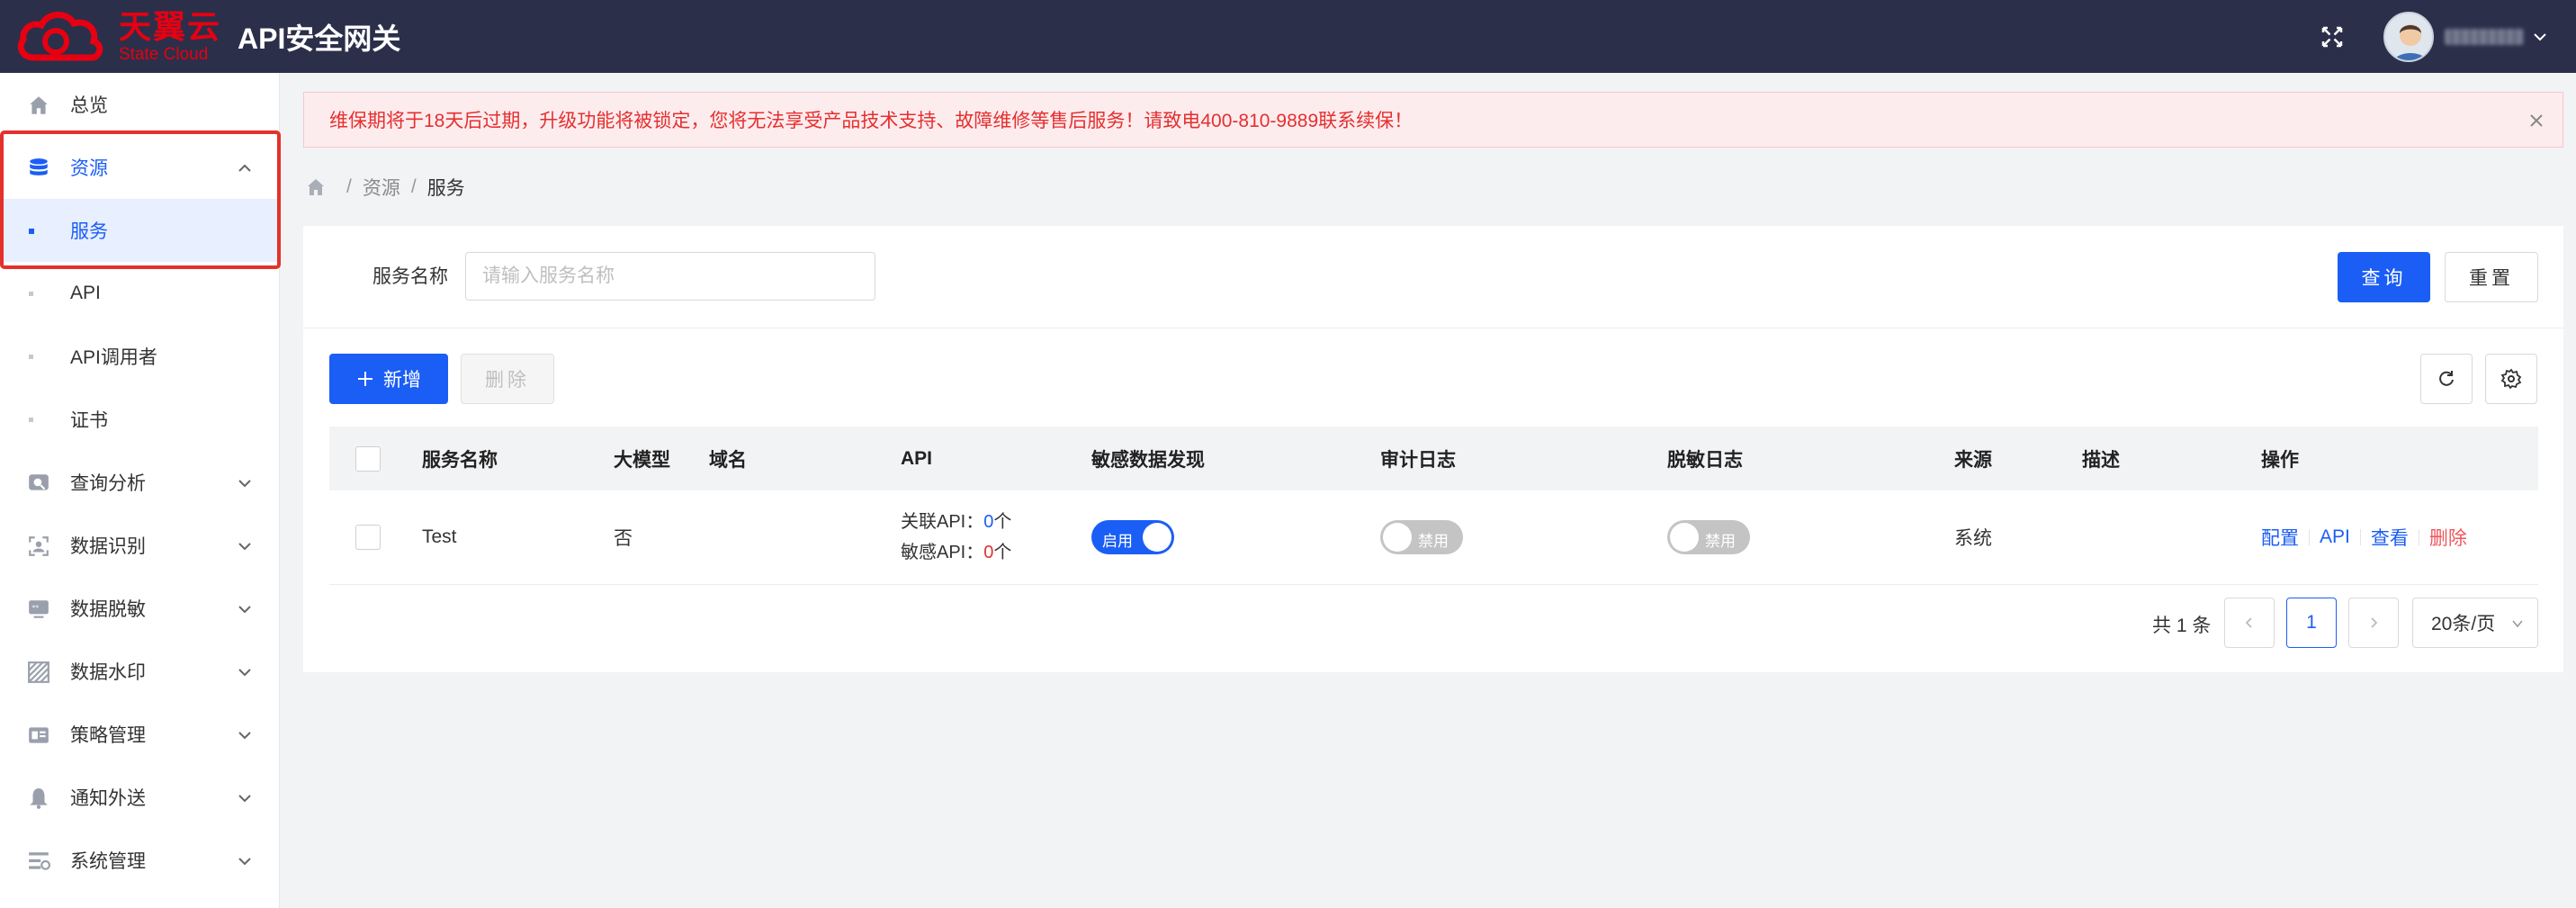  Describe the element at coordinates (2475, 623) in the screenshot. I see `page-size-select: 20条/页` at that location.